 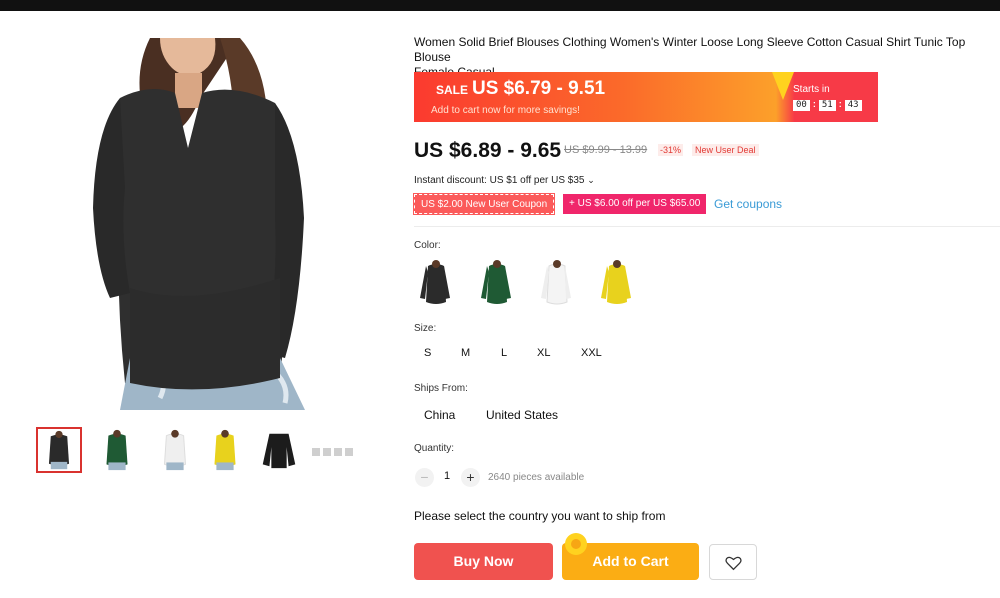 What do you see at coordinates (427, 353) in the screenshot?
I see `size-option-s: S` at bounding box center [427, 353].